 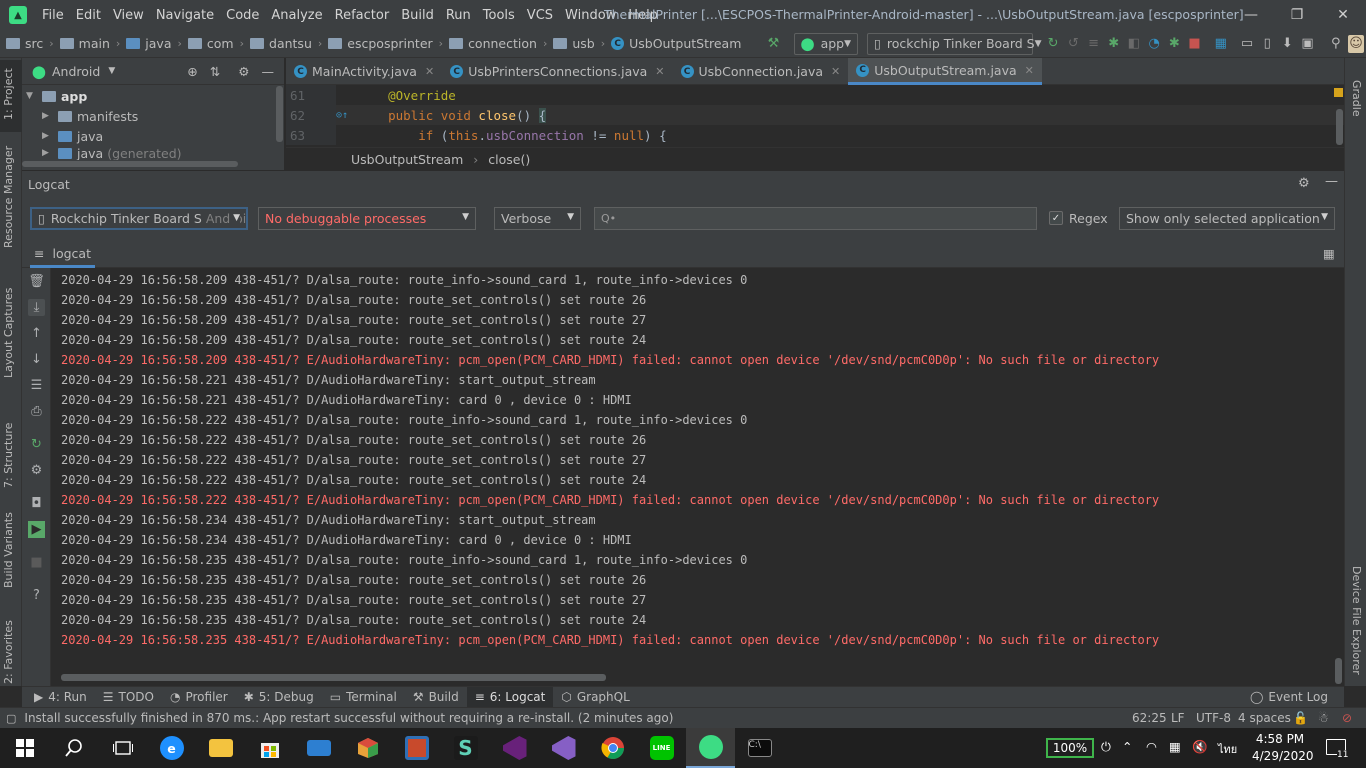 I want to click on attach-debugger-icon: ✱, so click(x=1174, y=44).